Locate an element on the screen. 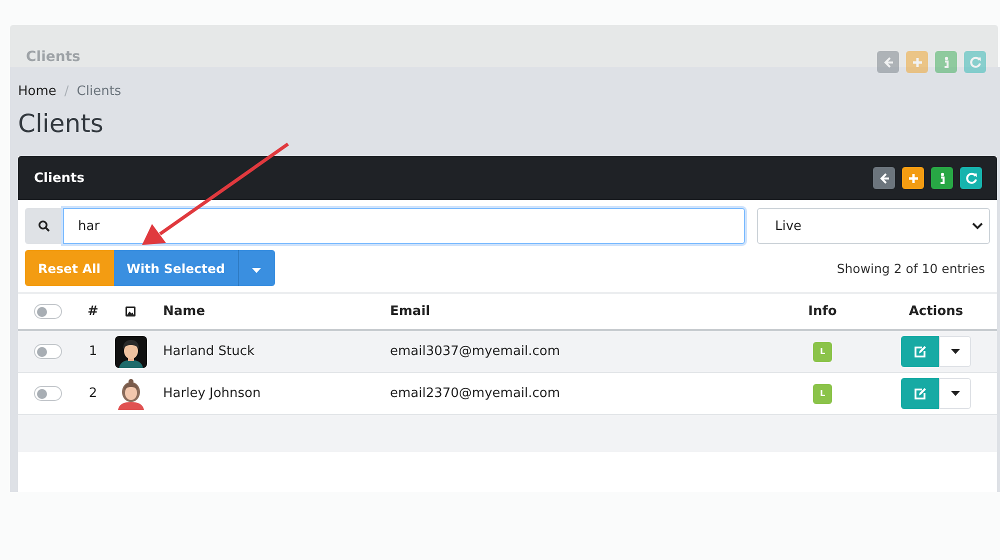 This screenshot has height=560, width=1000. status-dropdown: Live is located at coordinates (873, 226).